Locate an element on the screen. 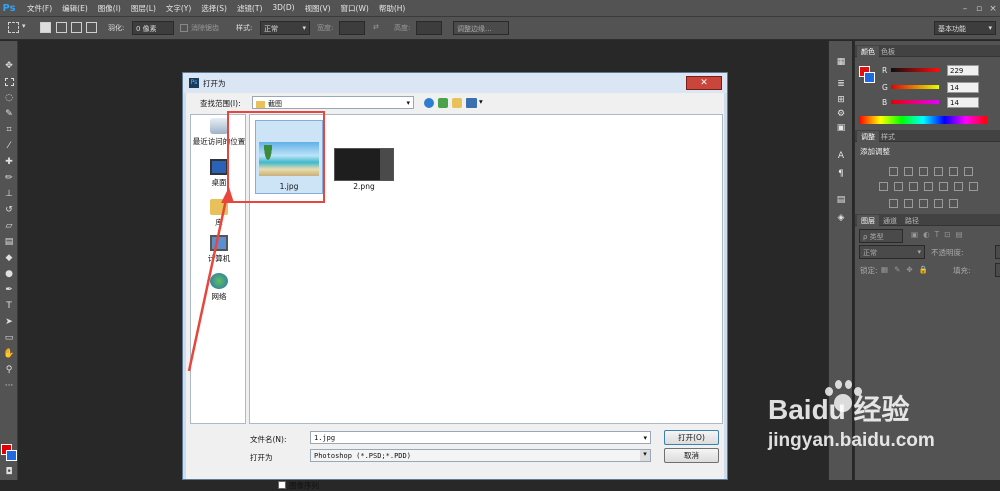  style-select: 正常 ▾ is located at coordinates (285, 28).